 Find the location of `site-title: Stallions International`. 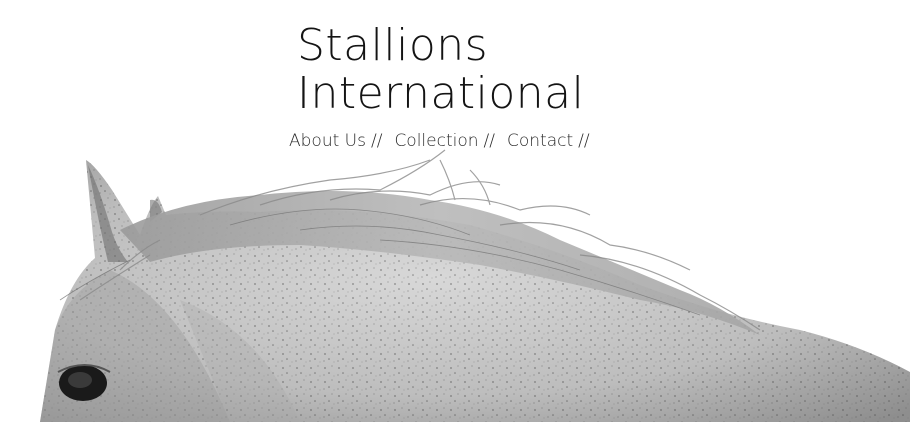

site-title: Stallions International is located at coordinates (487, 70).